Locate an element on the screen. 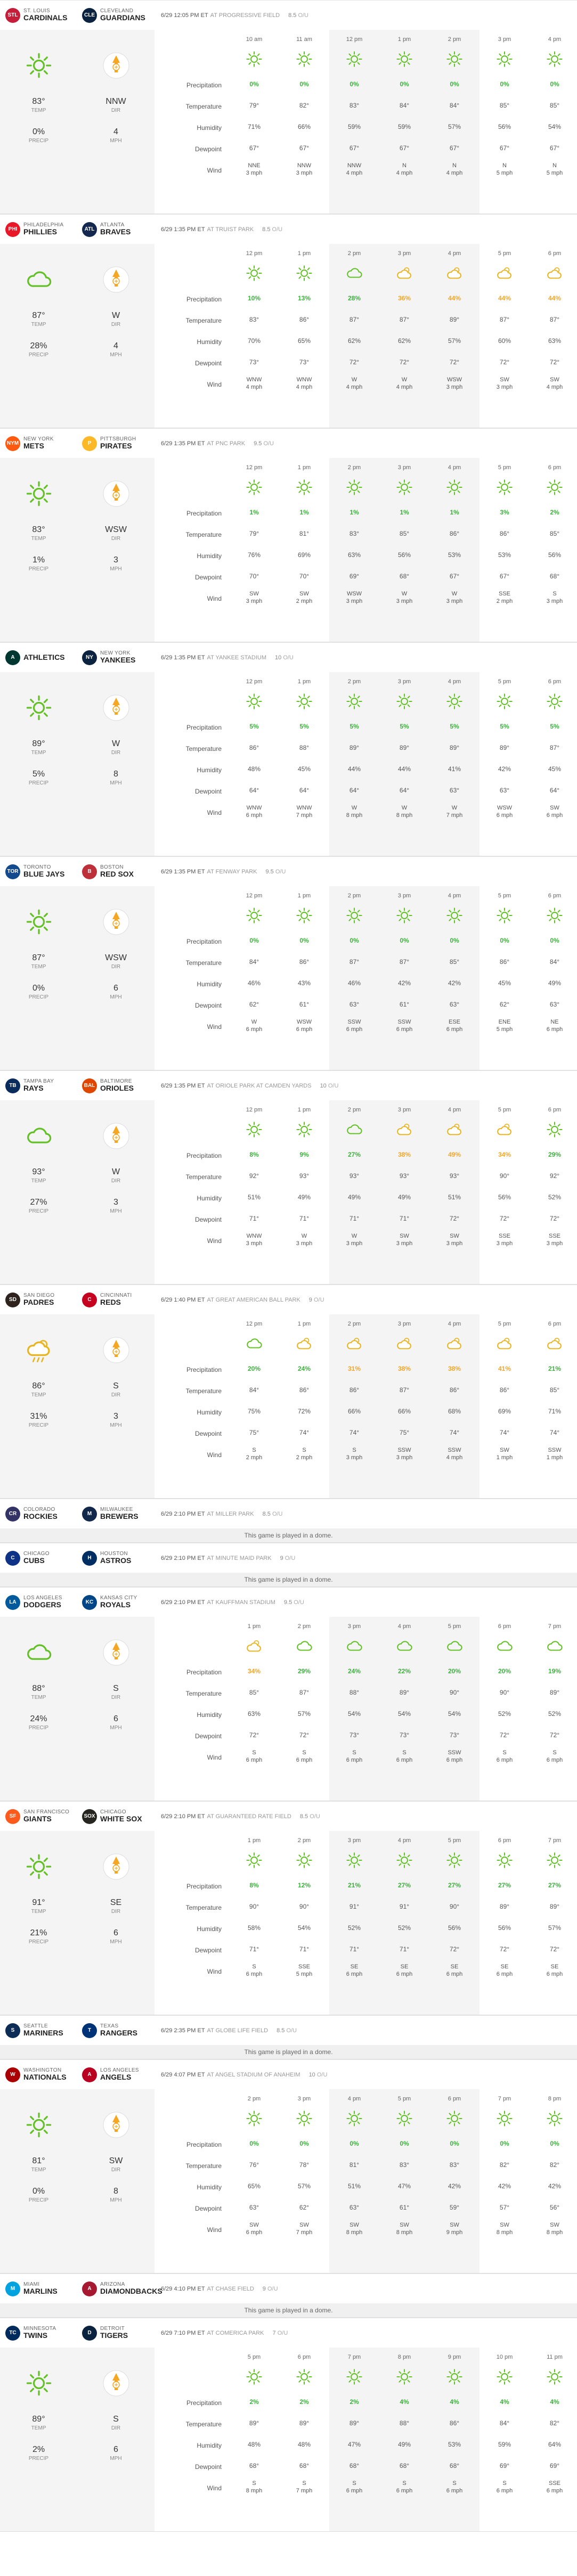 The height and width of the screenshot is (2576, 577). away-team: W Washington Nationals is located at coordinates (40, 2074).